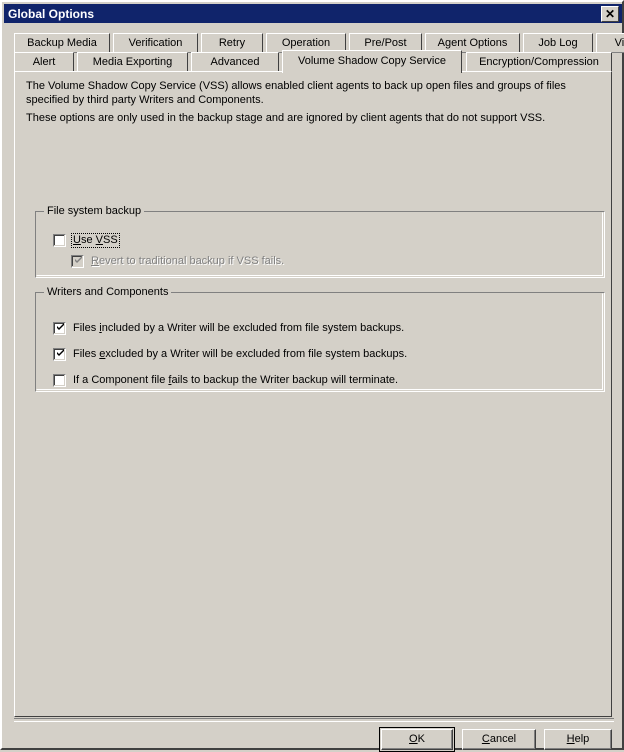  Describe the element at coordinates (313, 13) in the screenshot. I see `title-bar: Global Options ✕` at that location.